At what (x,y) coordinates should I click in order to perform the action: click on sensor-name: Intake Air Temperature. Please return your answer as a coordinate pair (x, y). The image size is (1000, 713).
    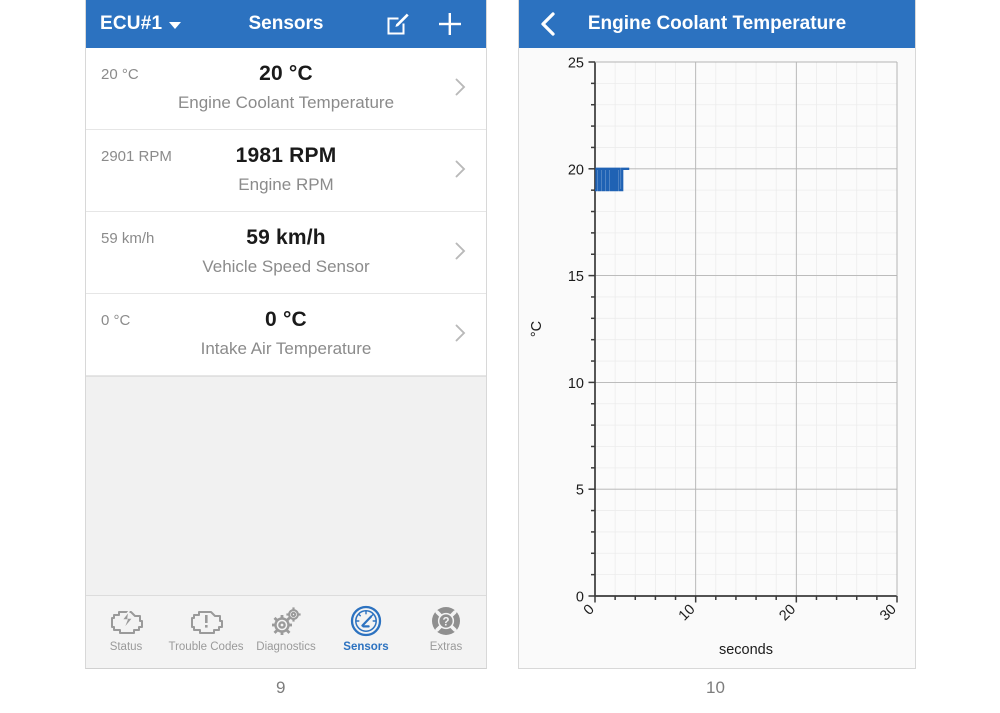
    Looking at the image, I should click on (286, 348).